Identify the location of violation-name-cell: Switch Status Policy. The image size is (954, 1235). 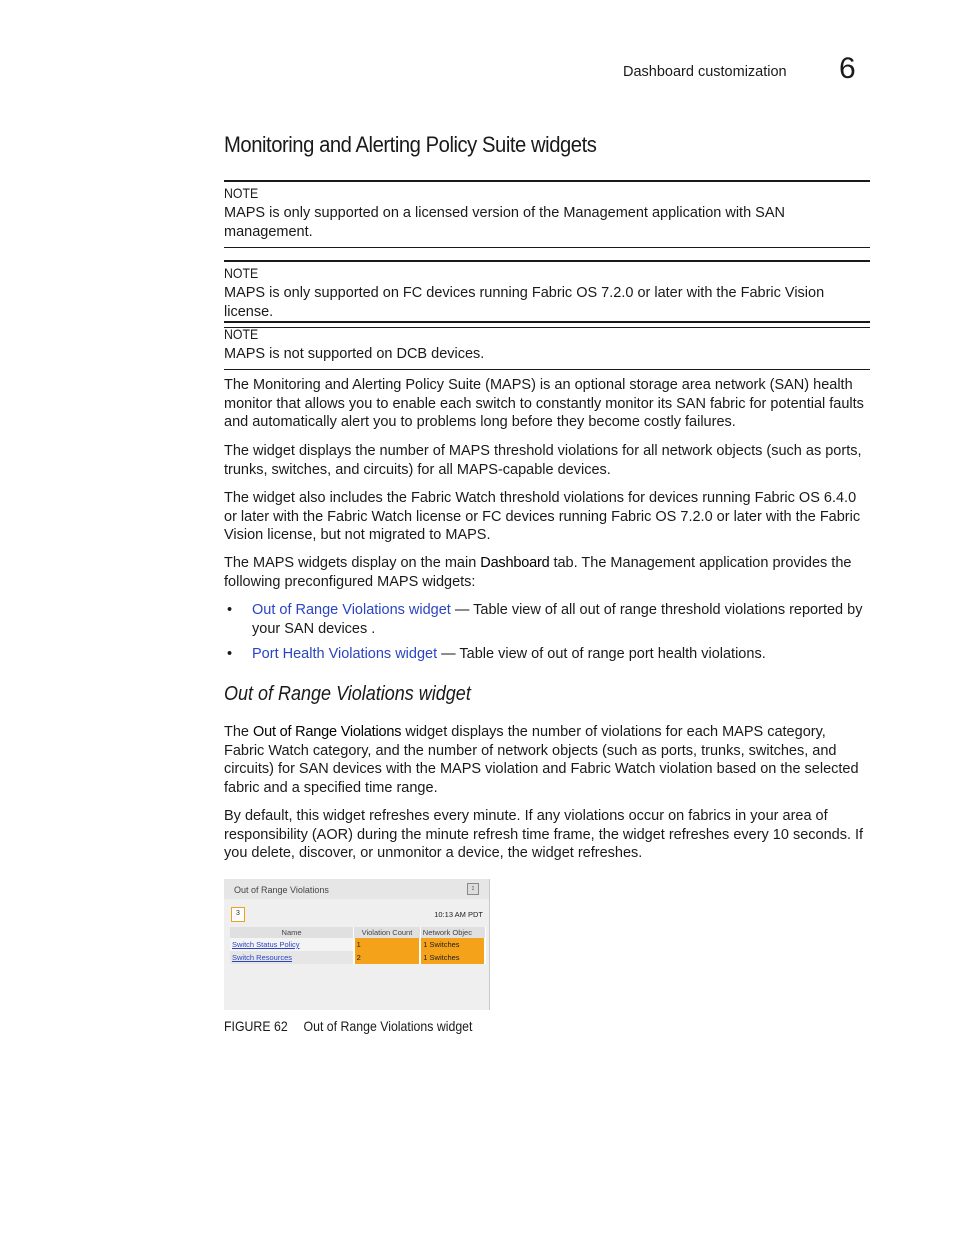
(292, 944).